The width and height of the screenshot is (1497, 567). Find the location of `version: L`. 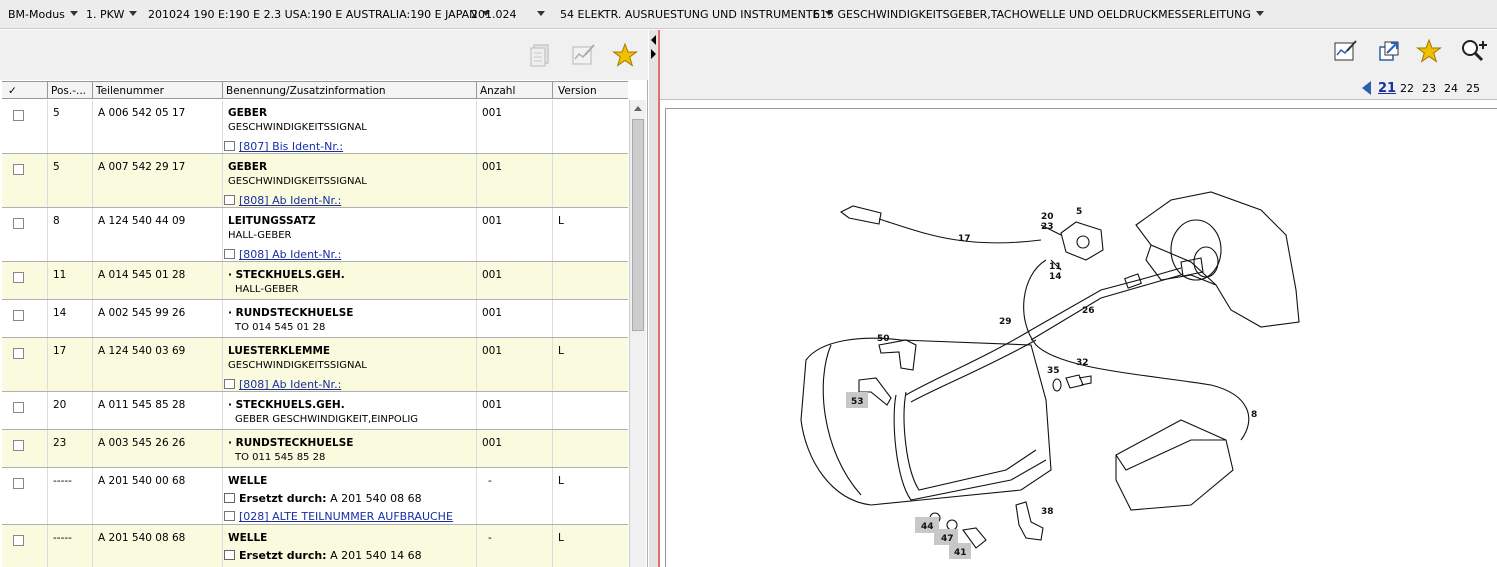

version: L is located at coordinates (561, 351).